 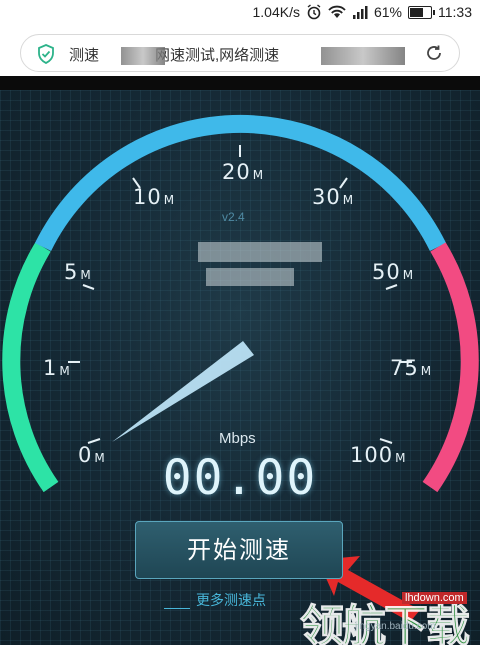 I want to click on url-title: 网速测试,网络测速, so click(x=217, y=55).